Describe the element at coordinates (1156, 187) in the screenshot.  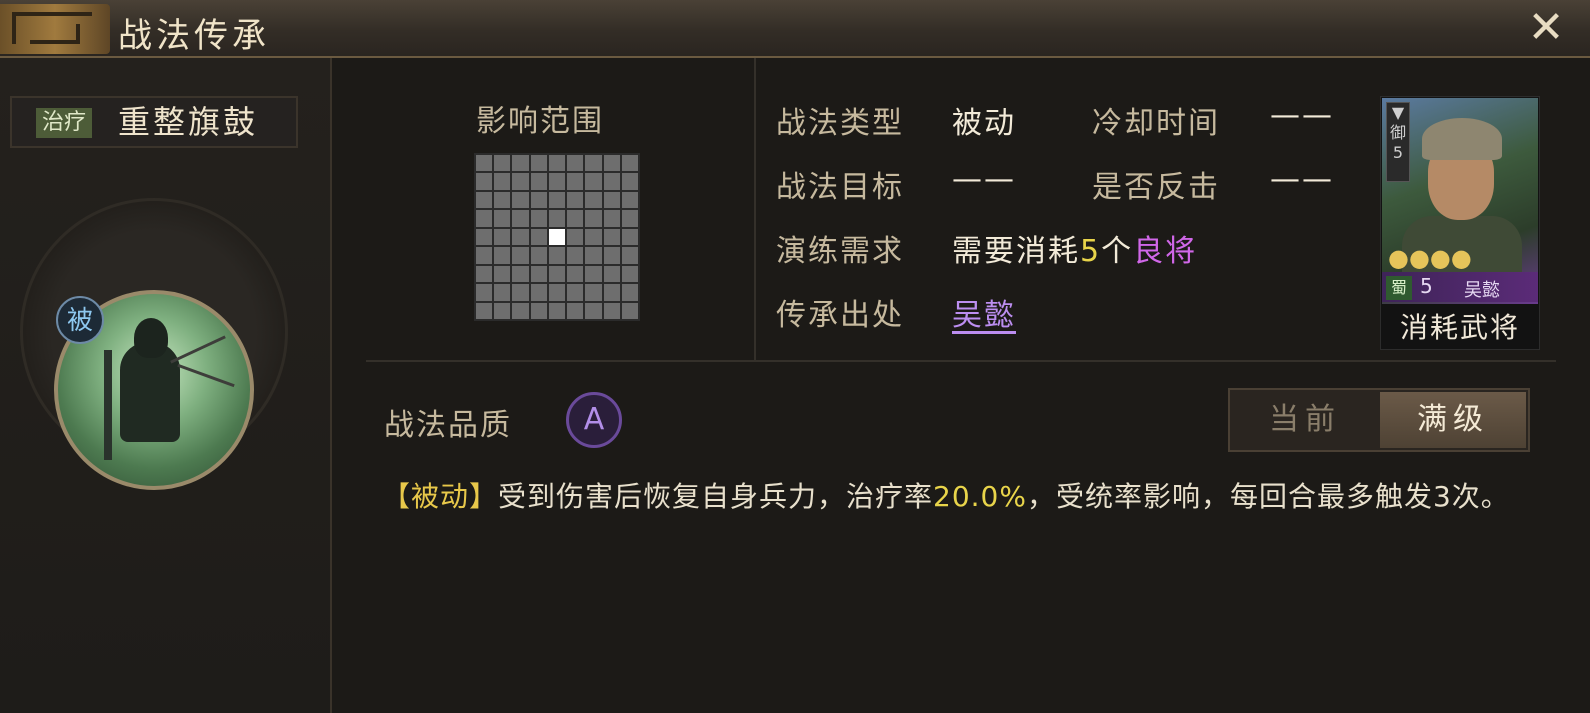
I see `counter-label: 是否反击` at that location.